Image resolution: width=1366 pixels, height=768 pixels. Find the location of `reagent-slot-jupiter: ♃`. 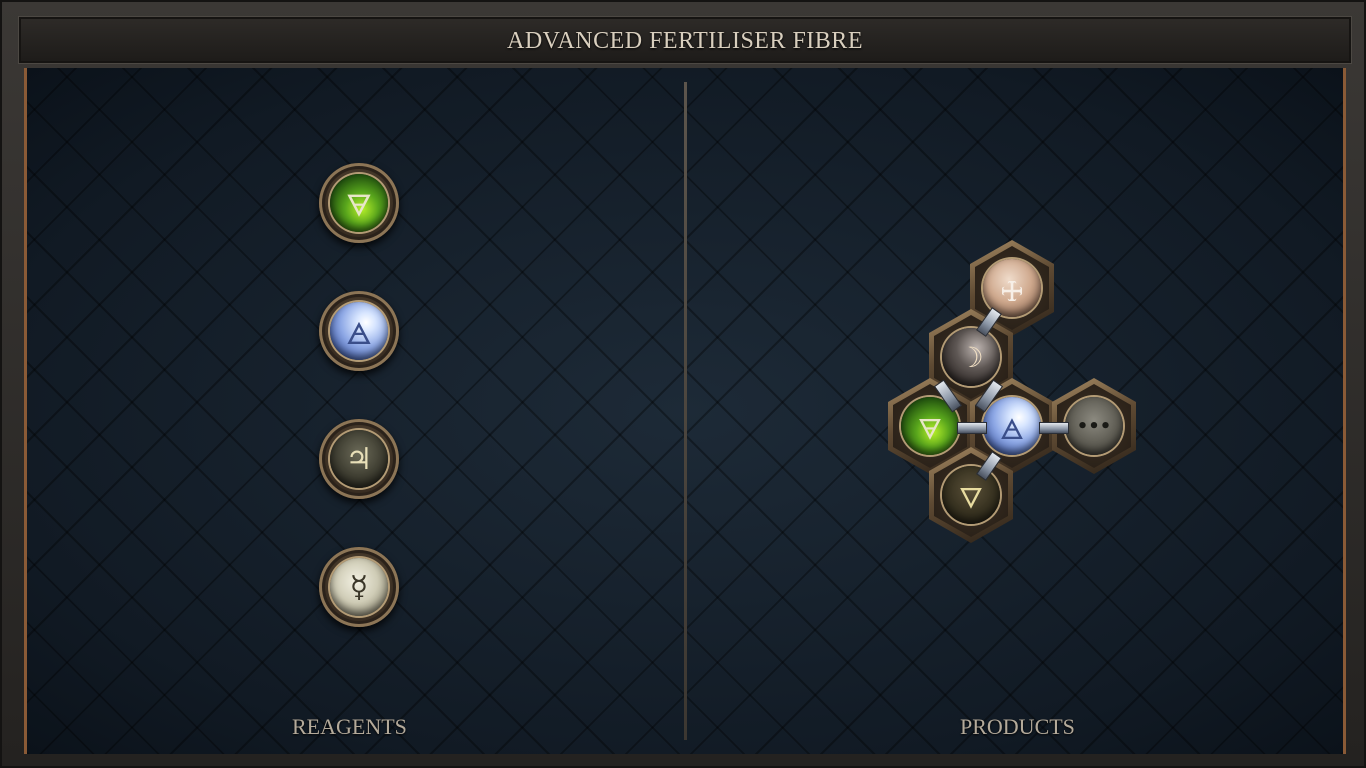

reagent-slot-jupiter: ♃ is located at coordinates (359, 459).